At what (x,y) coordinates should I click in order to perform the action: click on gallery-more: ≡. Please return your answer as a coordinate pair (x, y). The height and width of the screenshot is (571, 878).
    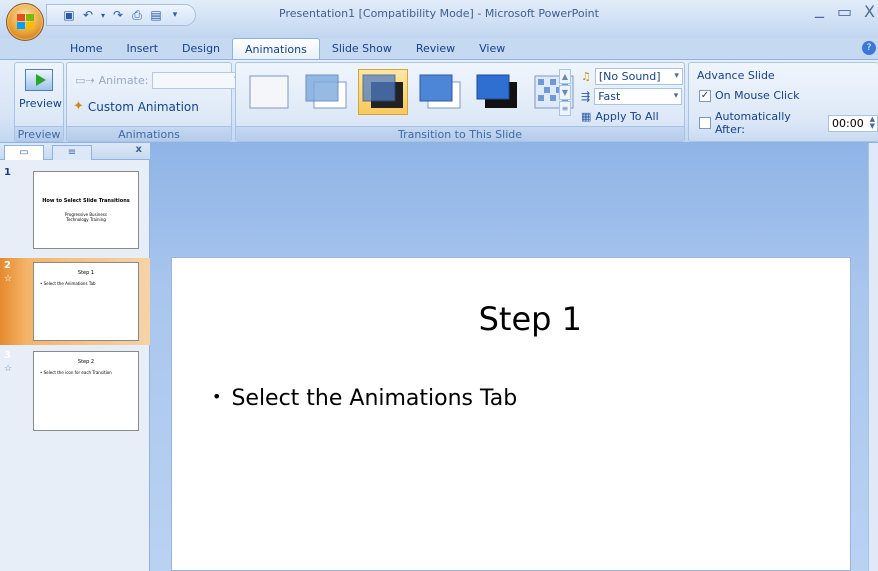
    Looking at the image, I should click on (565, 108).